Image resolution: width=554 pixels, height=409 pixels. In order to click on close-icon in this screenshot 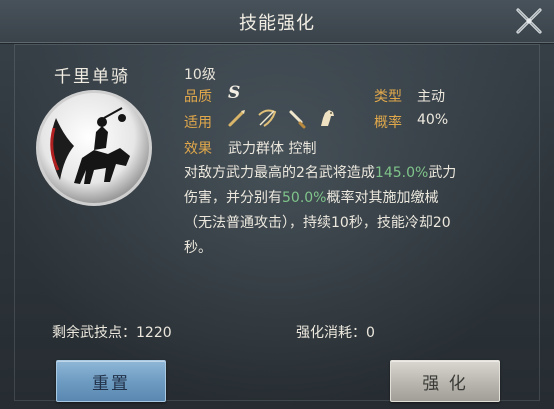, I will do `click(529, 21)`.